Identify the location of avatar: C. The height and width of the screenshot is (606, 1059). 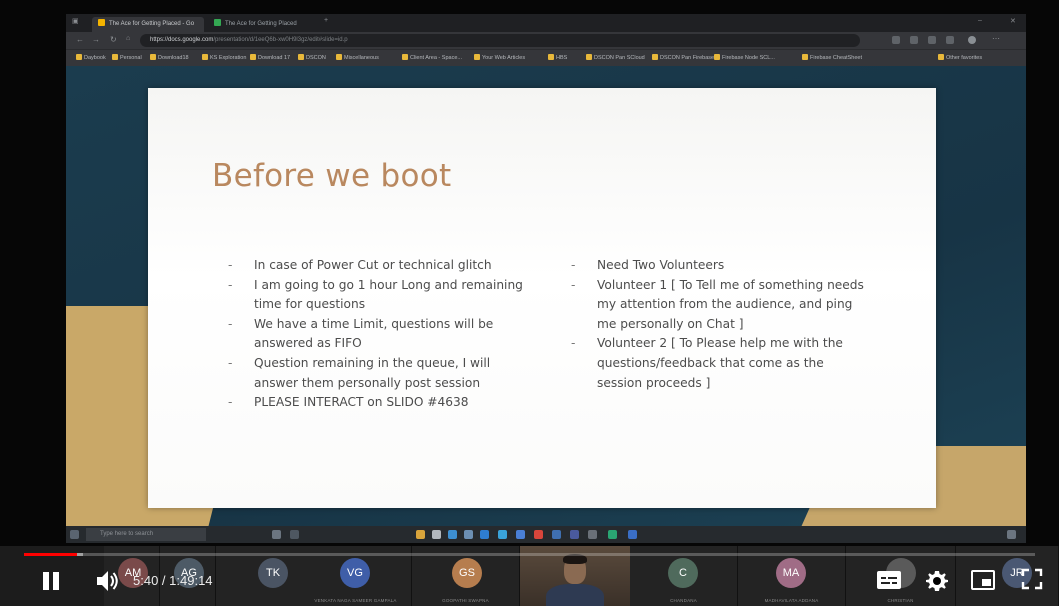
(683, 573).